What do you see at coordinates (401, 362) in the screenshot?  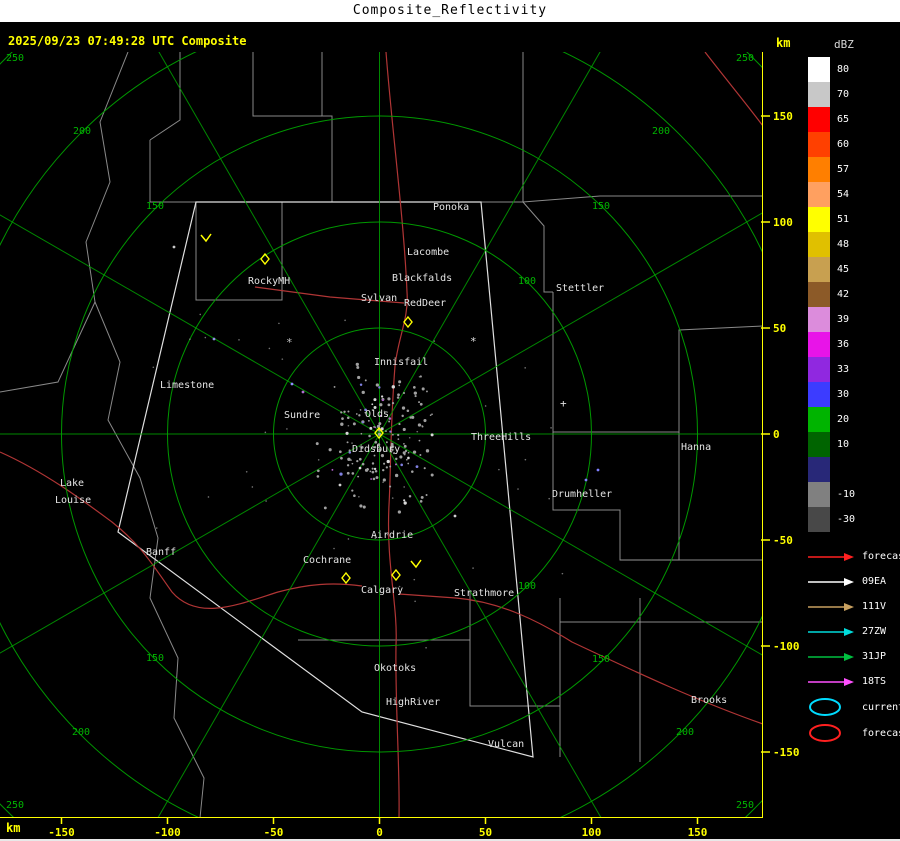 I see `city-label: Innisfail` at bounding box center [401, 362].